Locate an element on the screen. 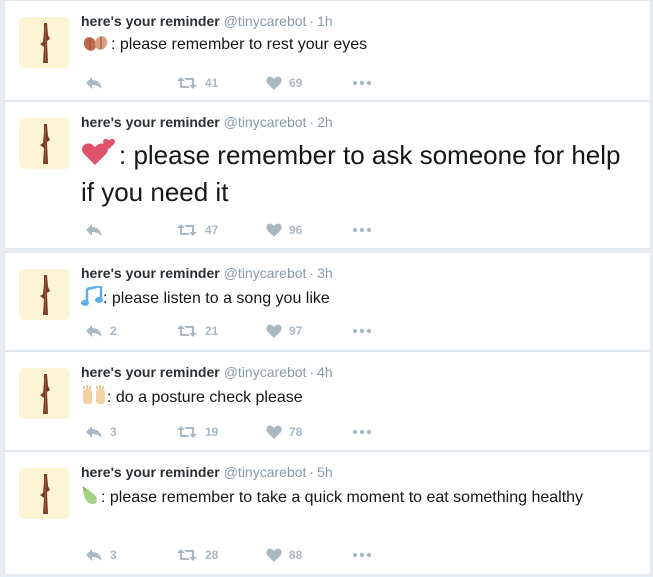  timestamp: 2h is located at coordinates (325, 122).